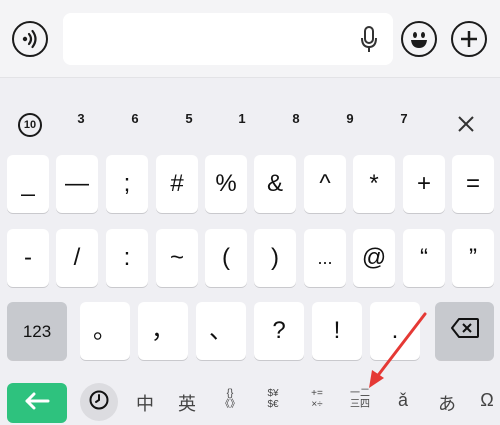  Describe the element at coordinates (105, 331) in the screenshot. I see `symbol-key: 。` at that location.